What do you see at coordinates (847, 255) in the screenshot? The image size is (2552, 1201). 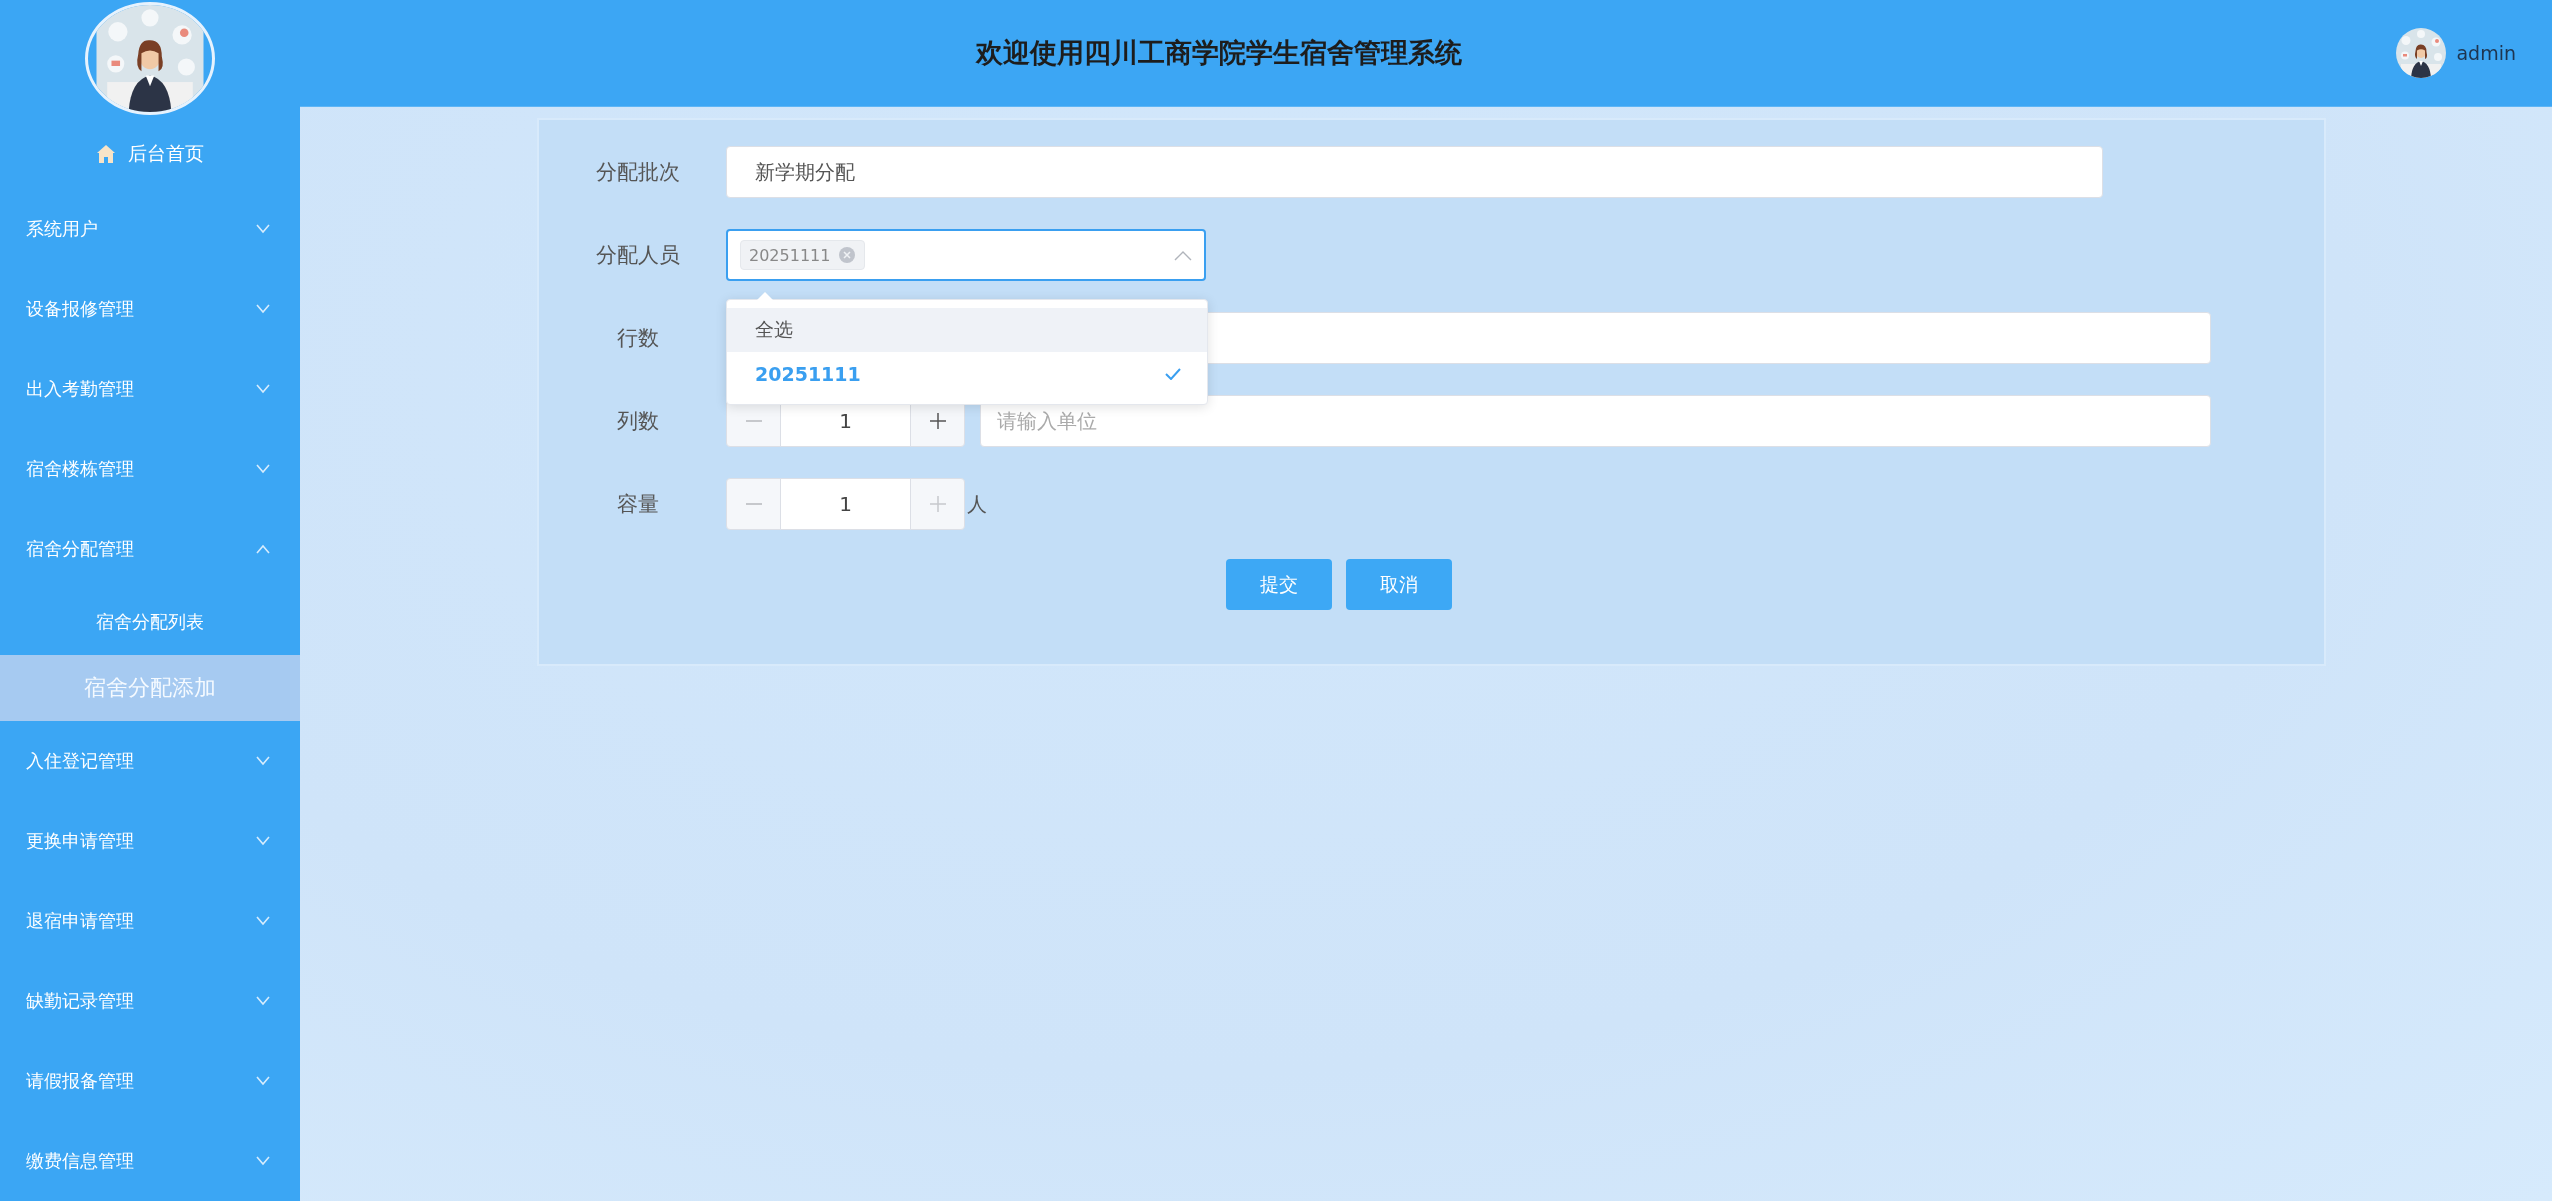 I see `close-icon` at bounding box center [847, 255].